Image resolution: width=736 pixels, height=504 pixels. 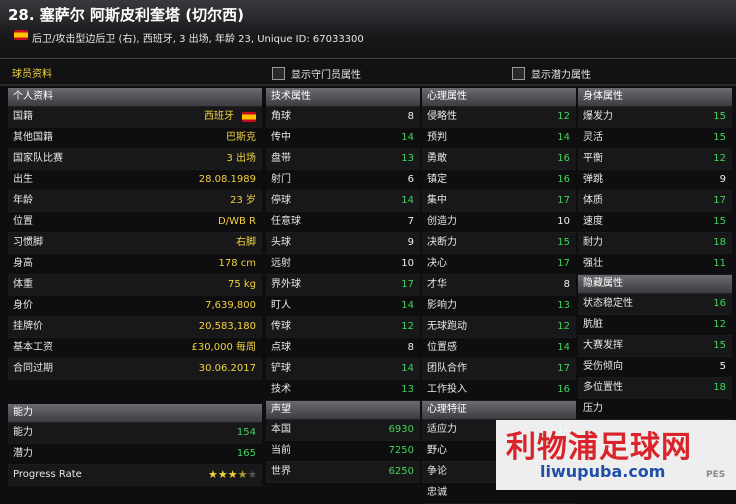 I want to click on personal-row: 出生 28.08.1989, so click(x=135, y=180).